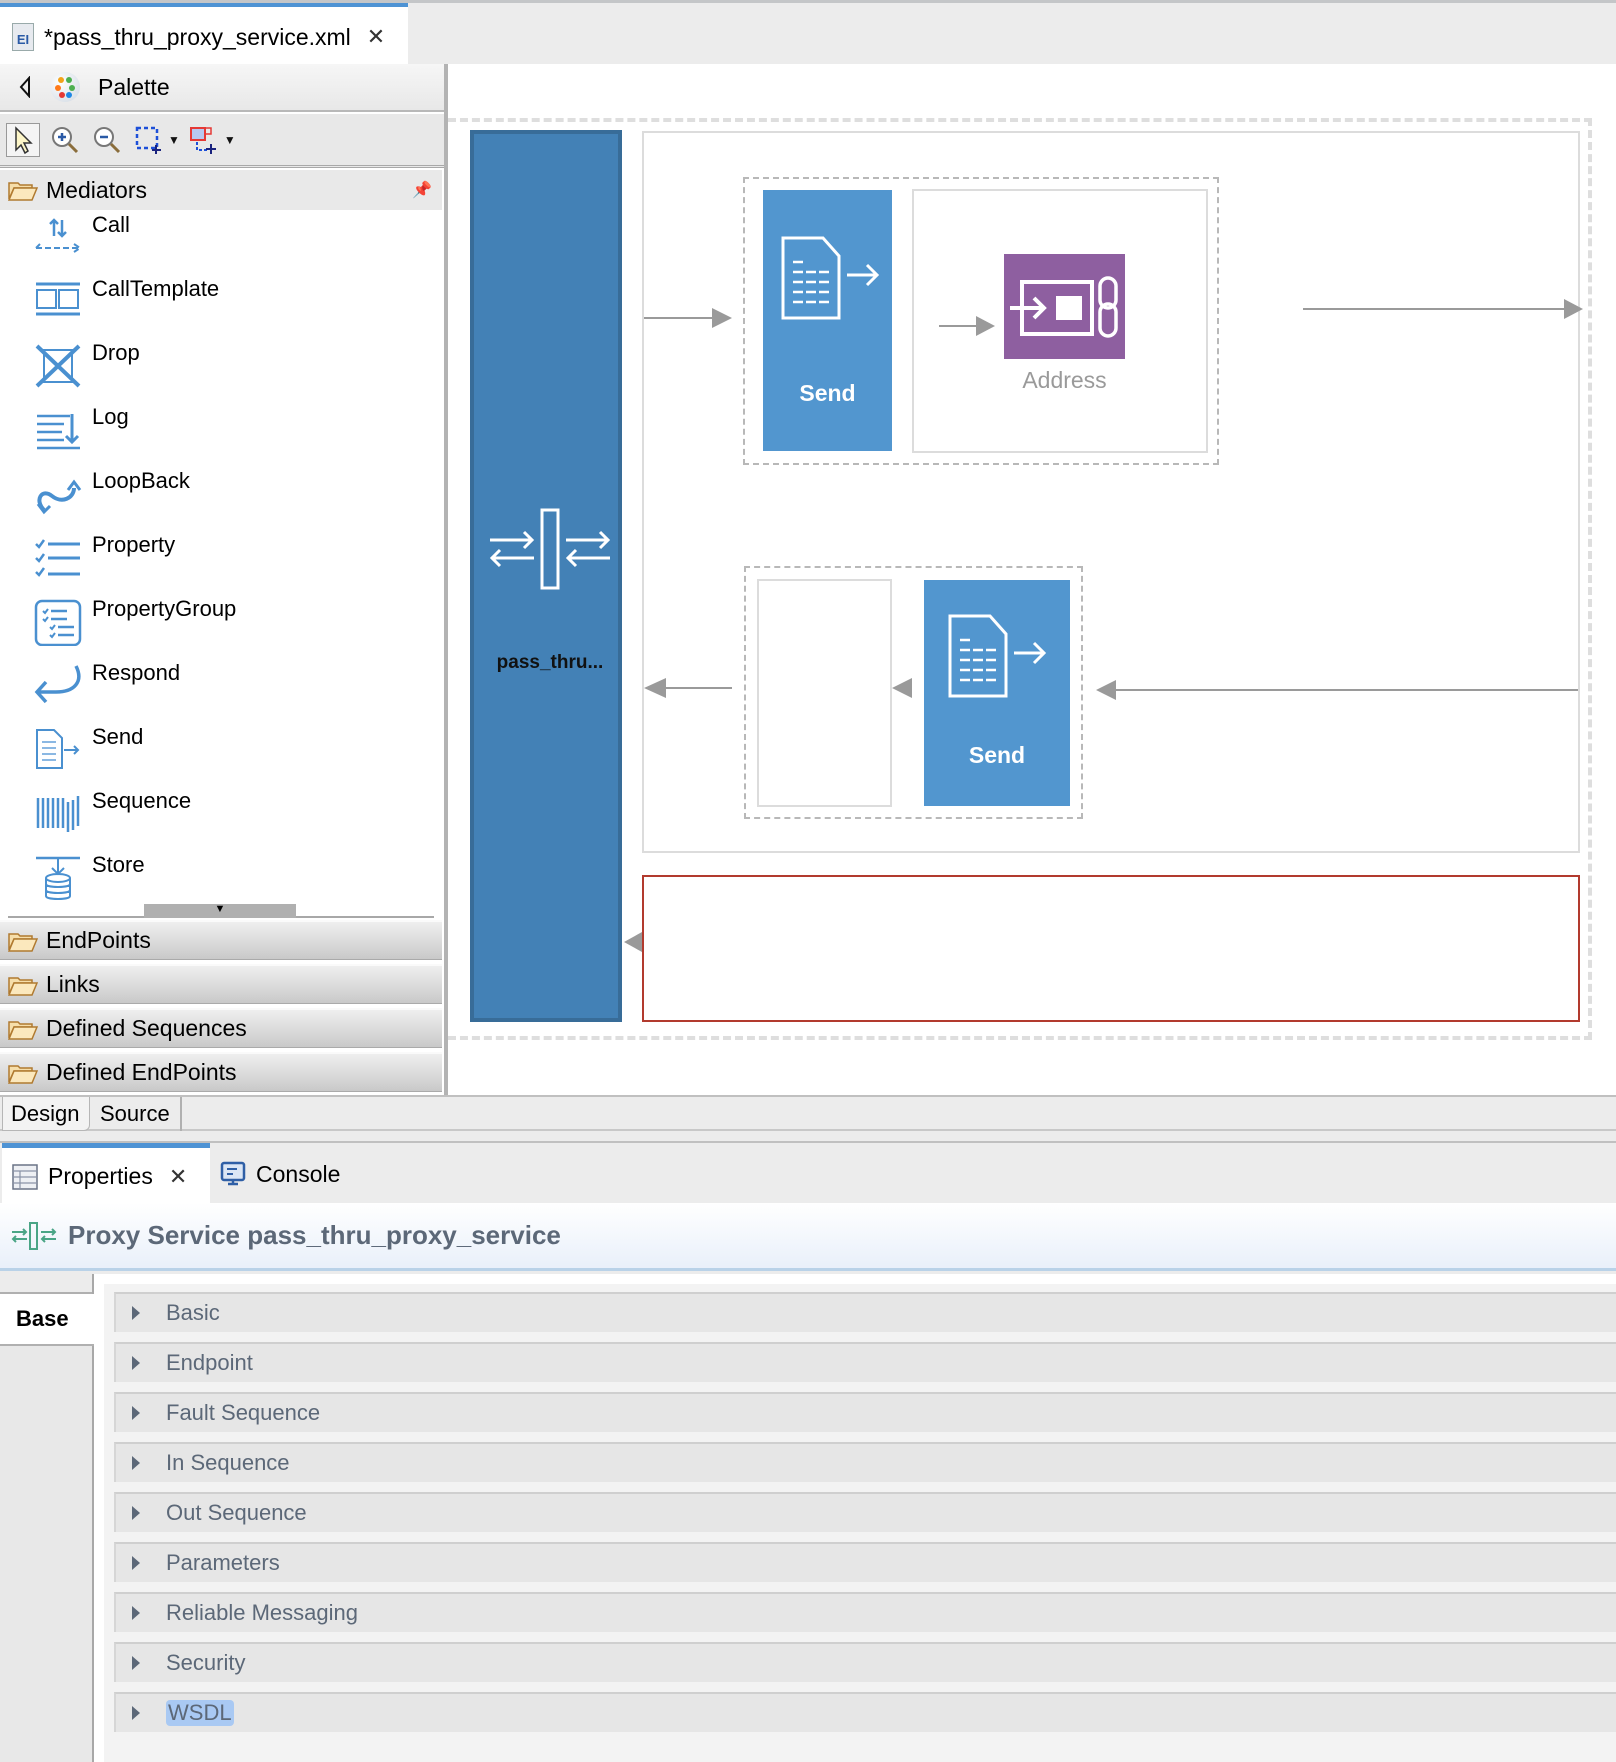 This screenshot has width=1616, height=1762. What do you see at coordinates (808, 33) in the screenshot?
I see `editor-tab-bar: EI *pass_thru_proxy_service.xml ✕` at bounding box center [808, 33].